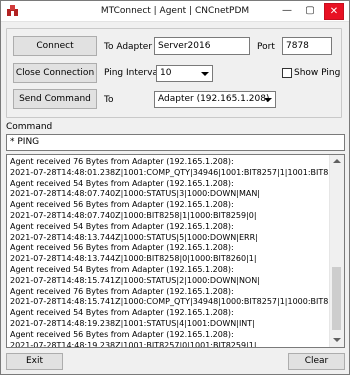  I want to click on show-ping-label: Show Ping, so click(317, 73).